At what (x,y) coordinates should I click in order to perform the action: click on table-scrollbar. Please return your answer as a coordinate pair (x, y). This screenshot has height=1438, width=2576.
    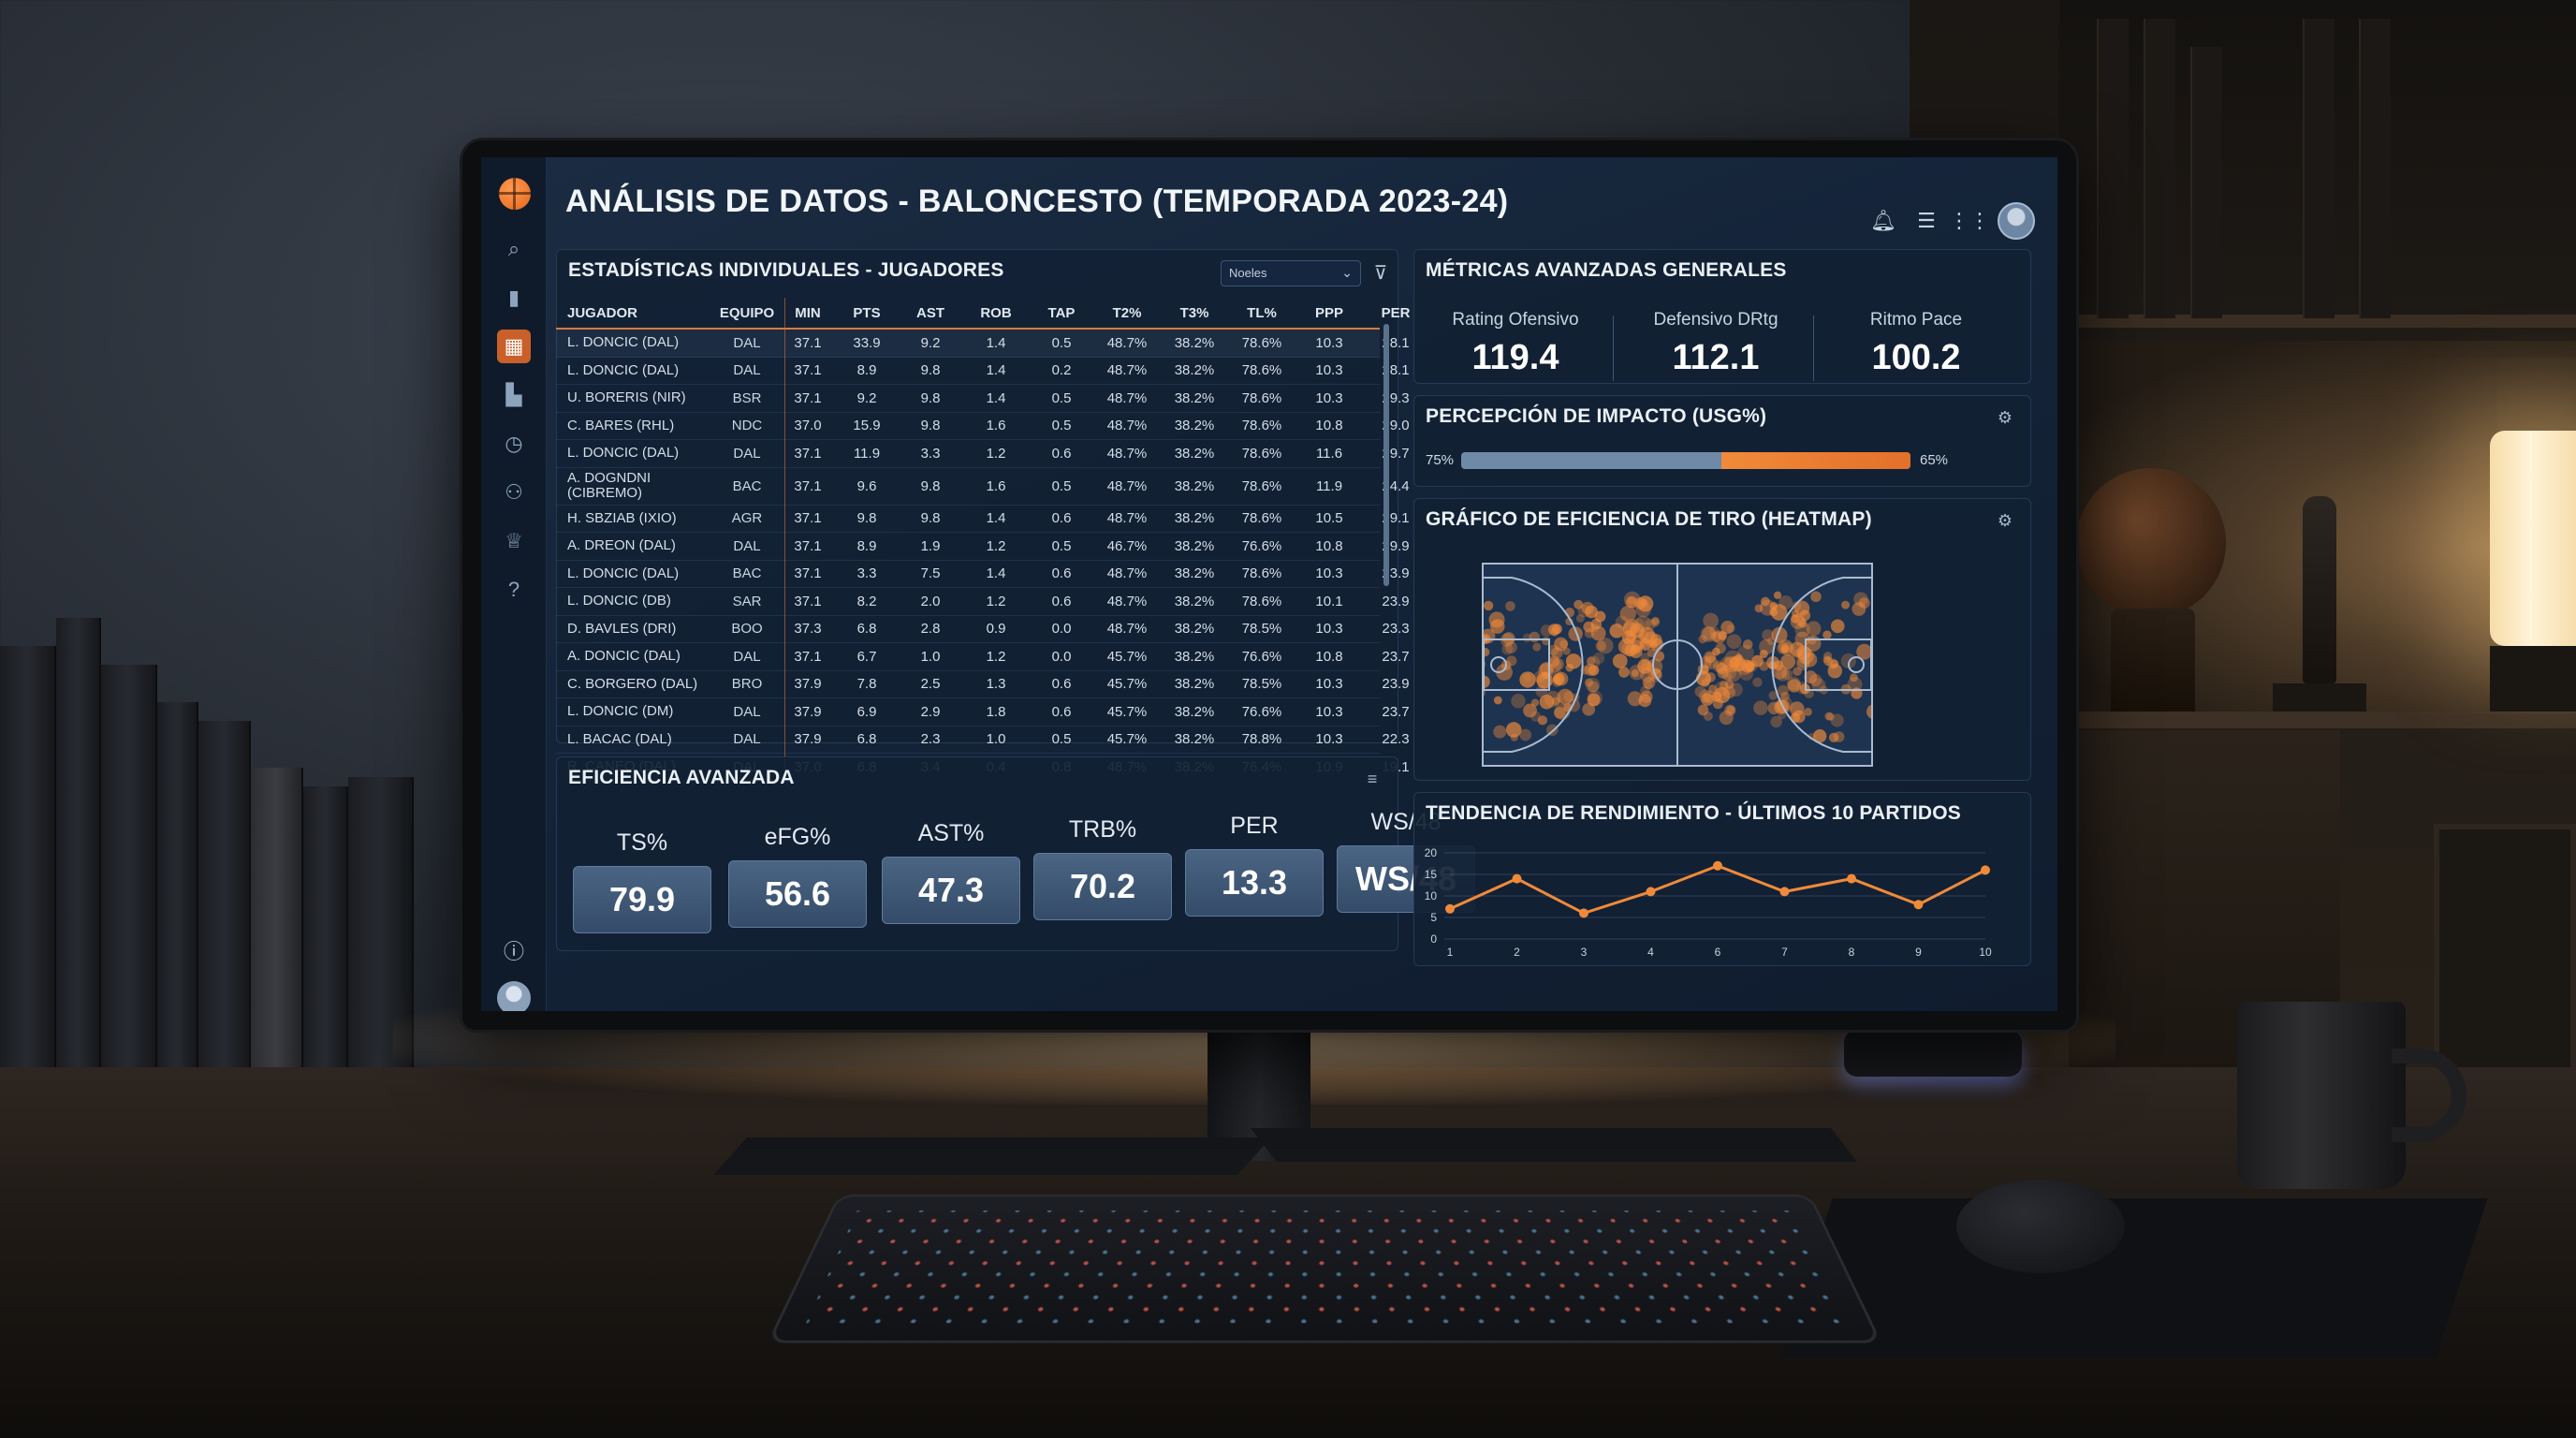
    Looking at the image, I should click on (1386, 455).